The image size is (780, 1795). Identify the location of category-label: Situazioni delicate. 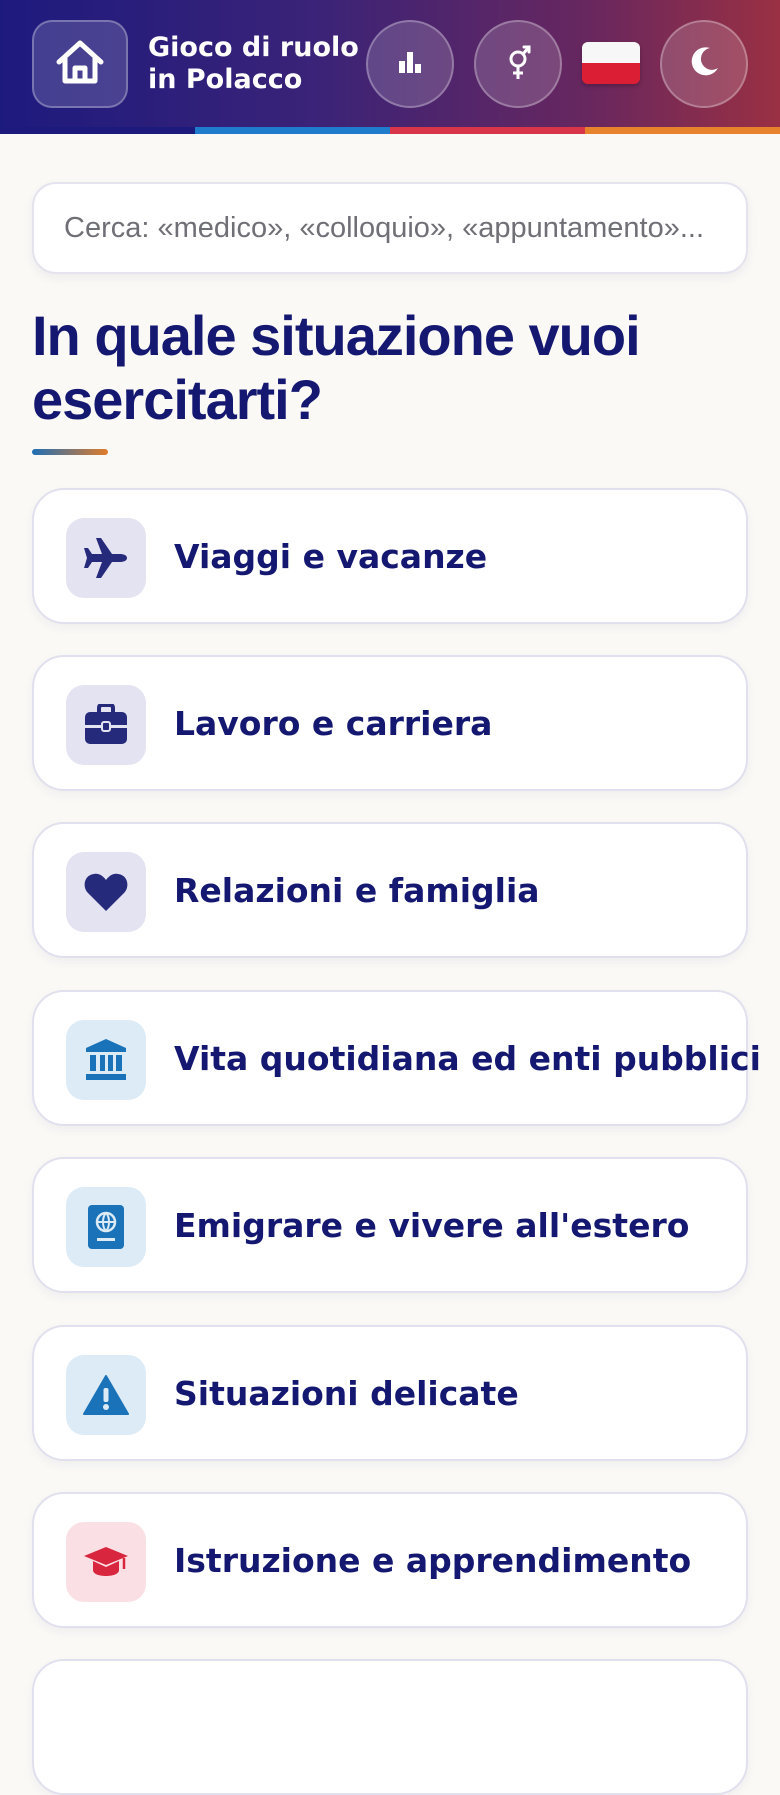
(346, 1393).